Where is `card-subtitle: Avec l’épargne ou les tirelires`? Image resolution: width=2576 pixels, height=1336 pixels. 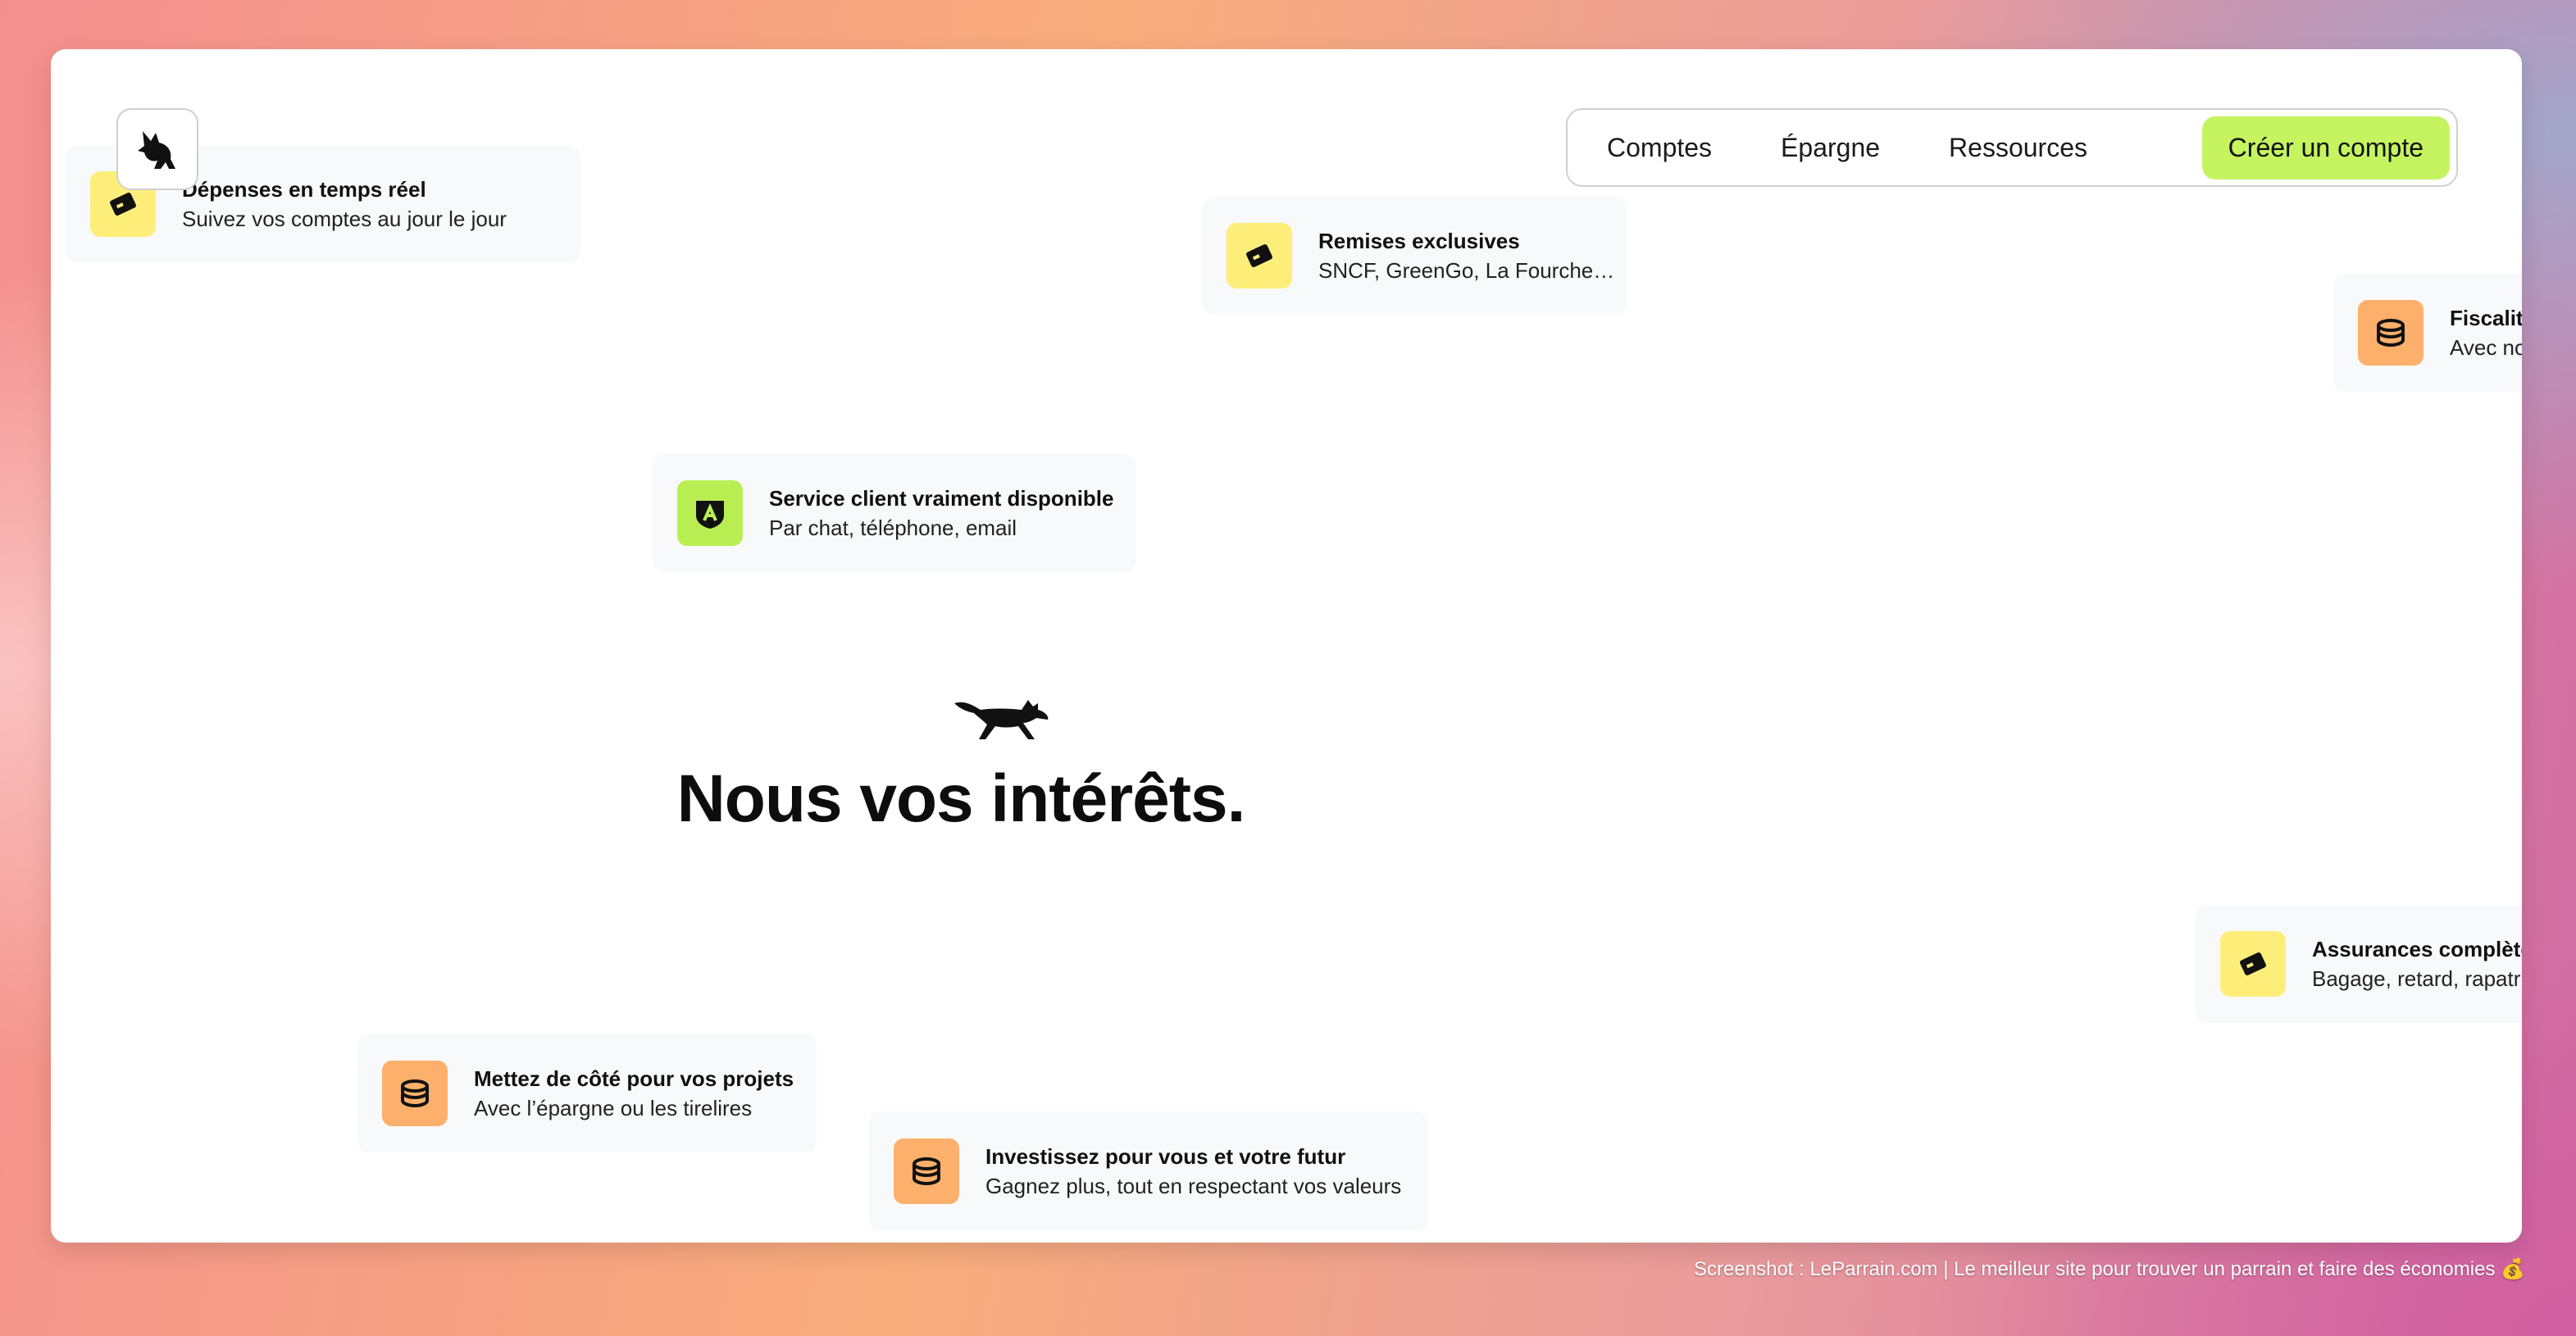 card-subtitle: Avec l’épargne ou les tirelires is located at coordinates (613, 1108).